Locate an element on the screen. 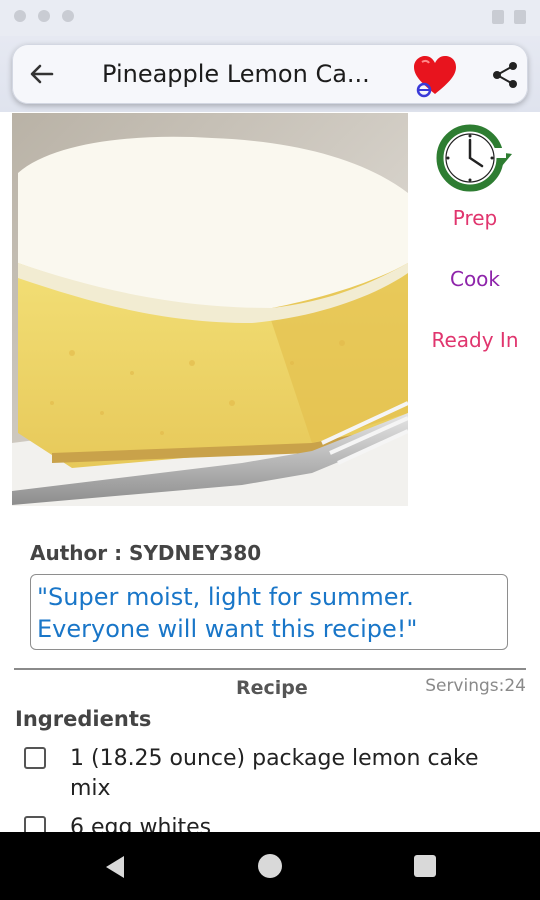  tab-recipe: Recipe is located at coordinates (272, 688).